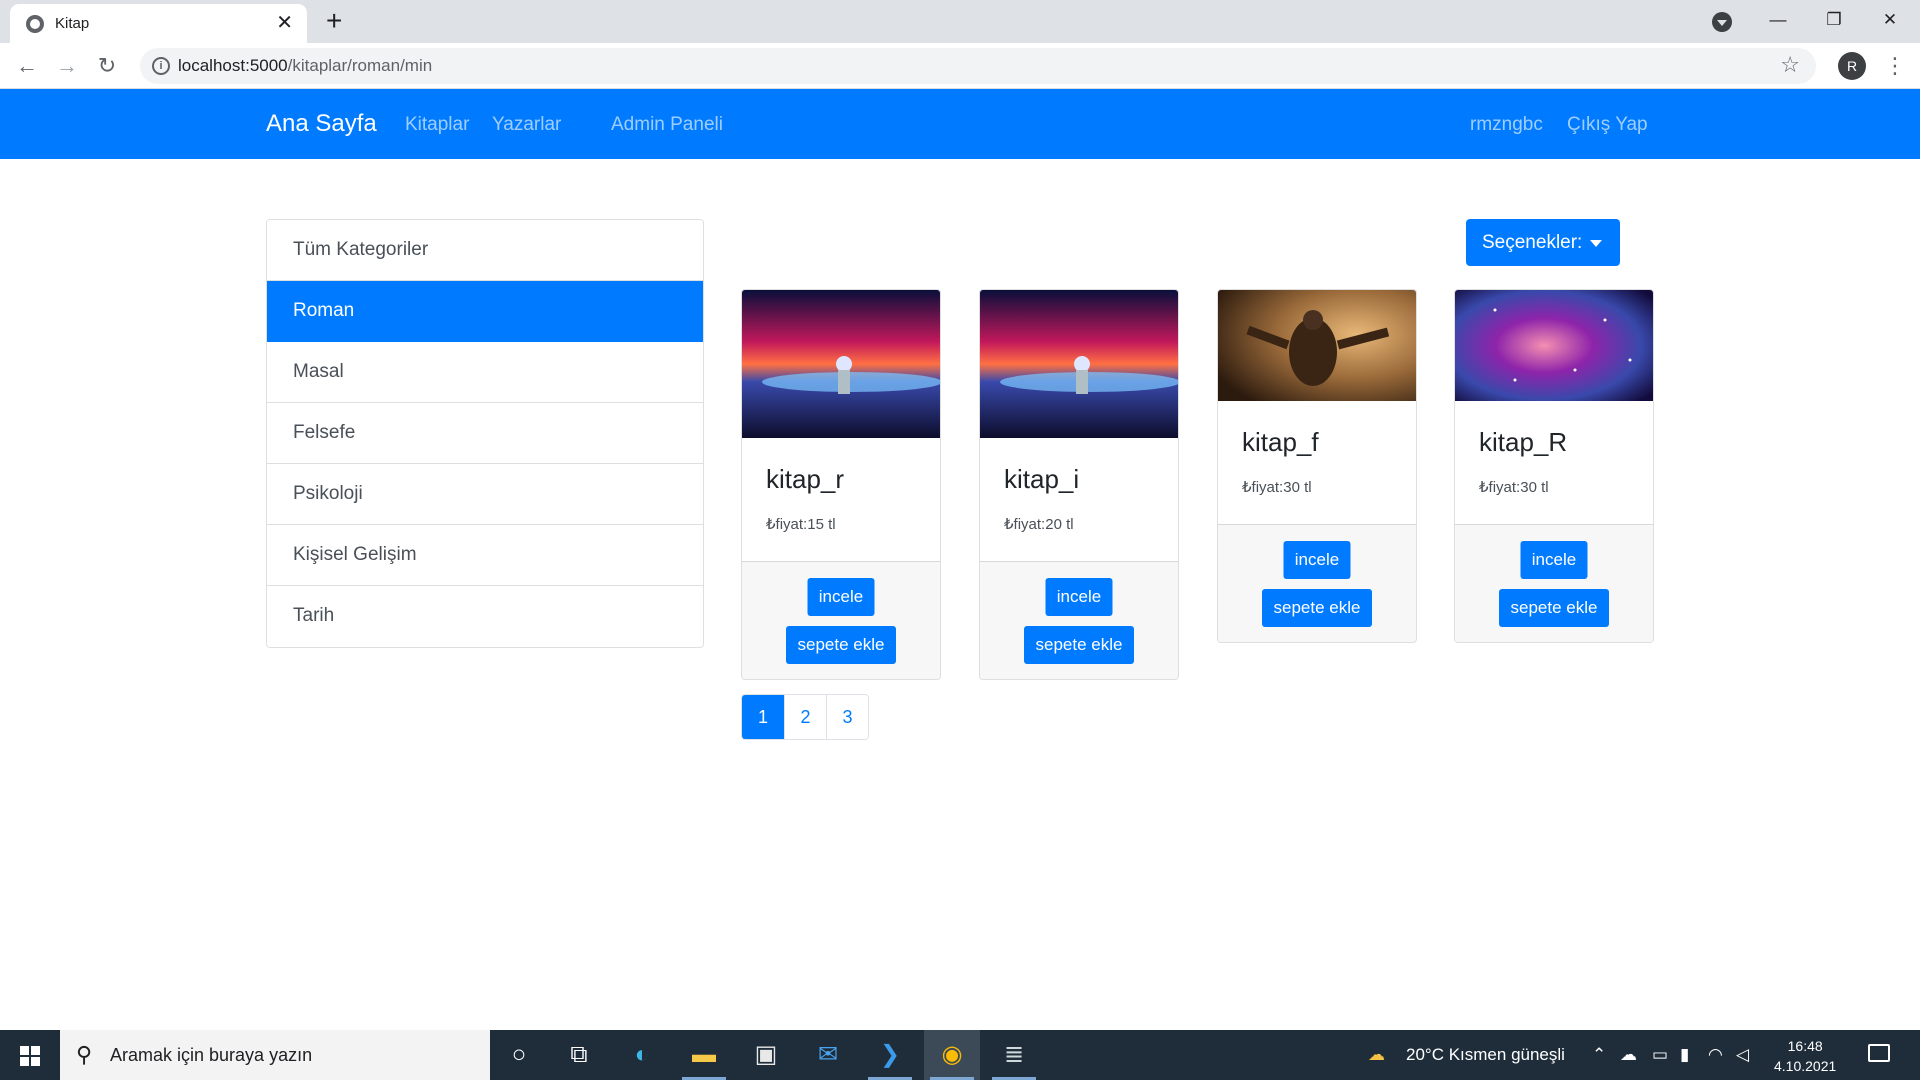 The height and width of the screenshot is (1080, 1920). I want to click on book-card: kitap_r ₺fiyat:15 tl incele sepete ekle, so click(841, 484).